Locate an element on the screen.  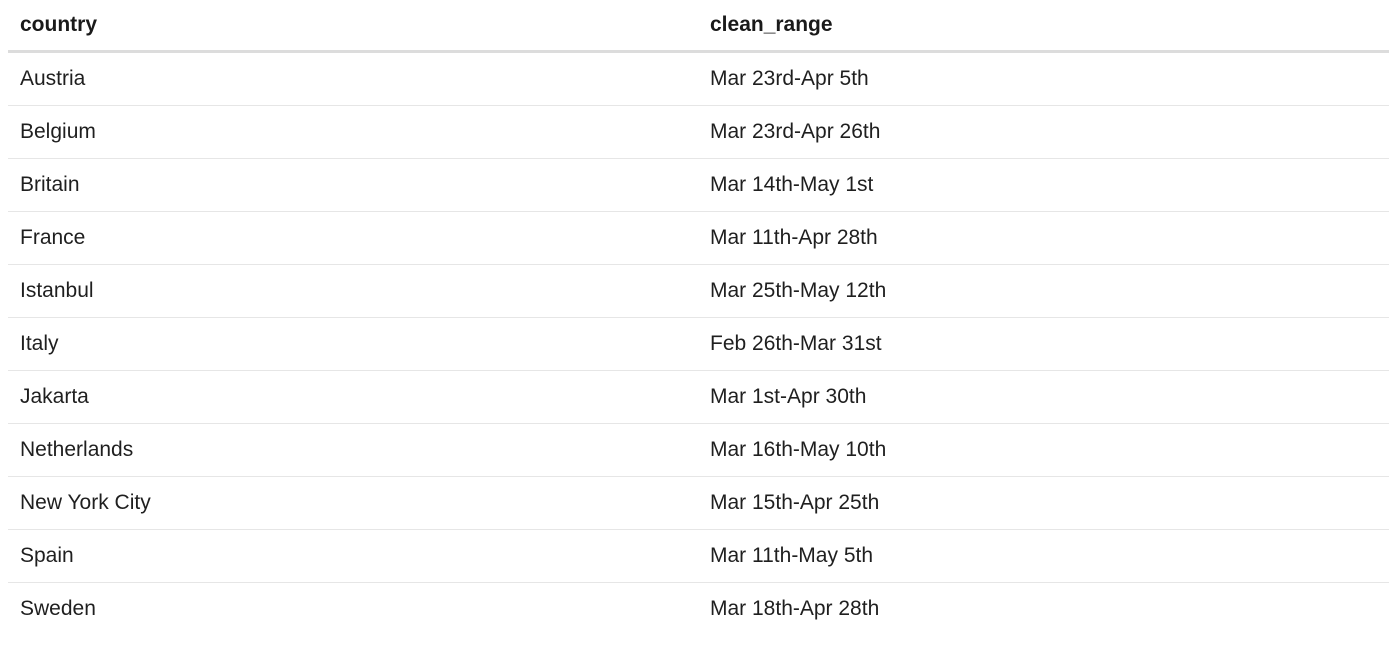
table-row: Britain Mar 14th-May 1st is located at coordinates (698, 185).